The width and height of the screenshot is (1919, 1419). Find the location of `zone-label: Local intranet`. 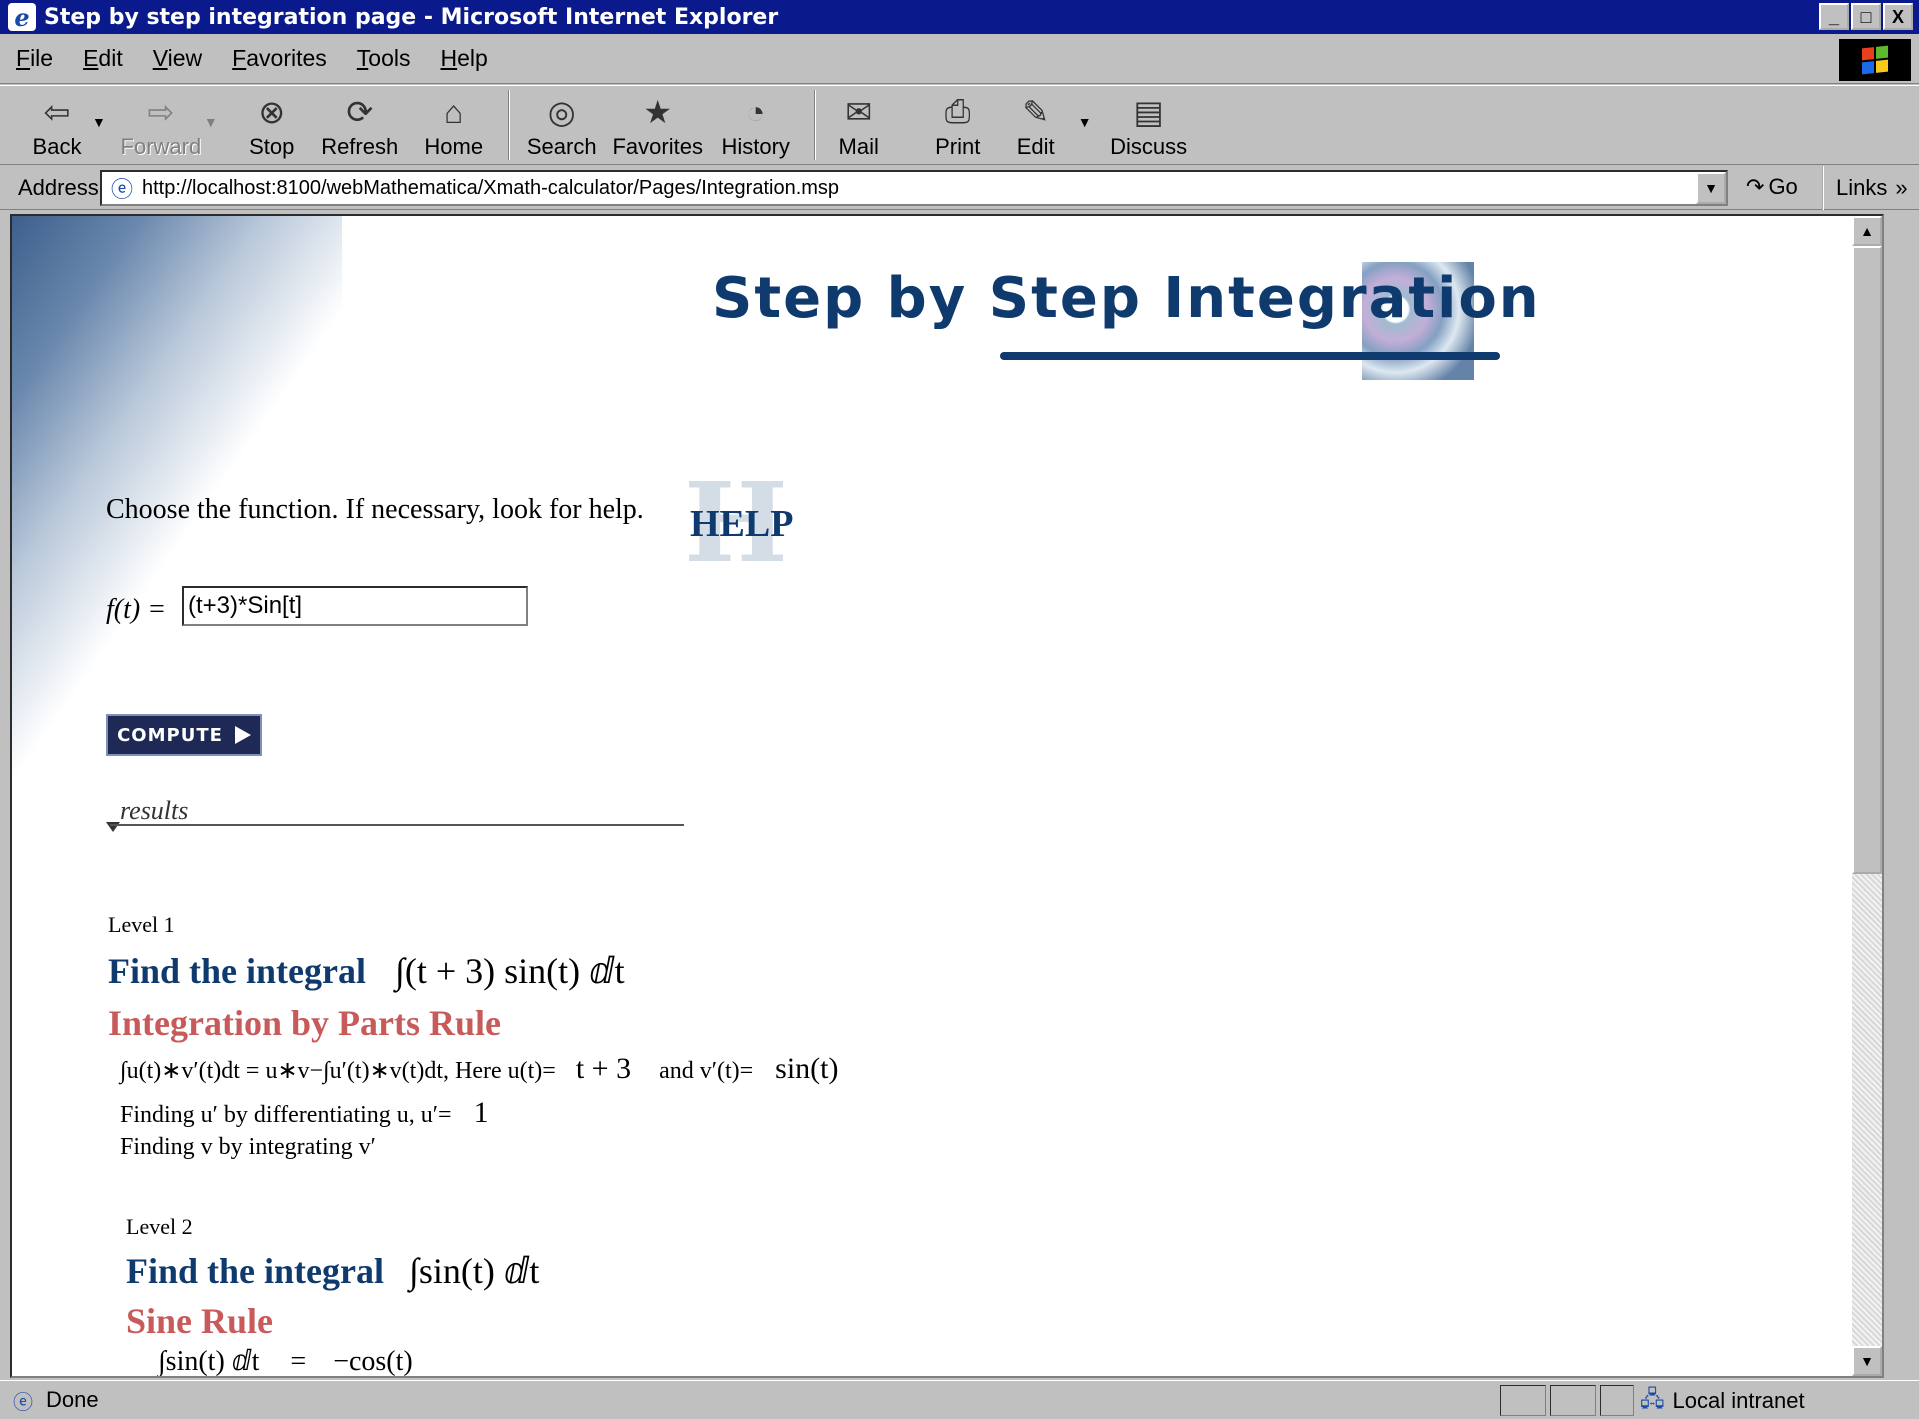

zone-label: Local intranet is located at coordinates (1738, 1400).